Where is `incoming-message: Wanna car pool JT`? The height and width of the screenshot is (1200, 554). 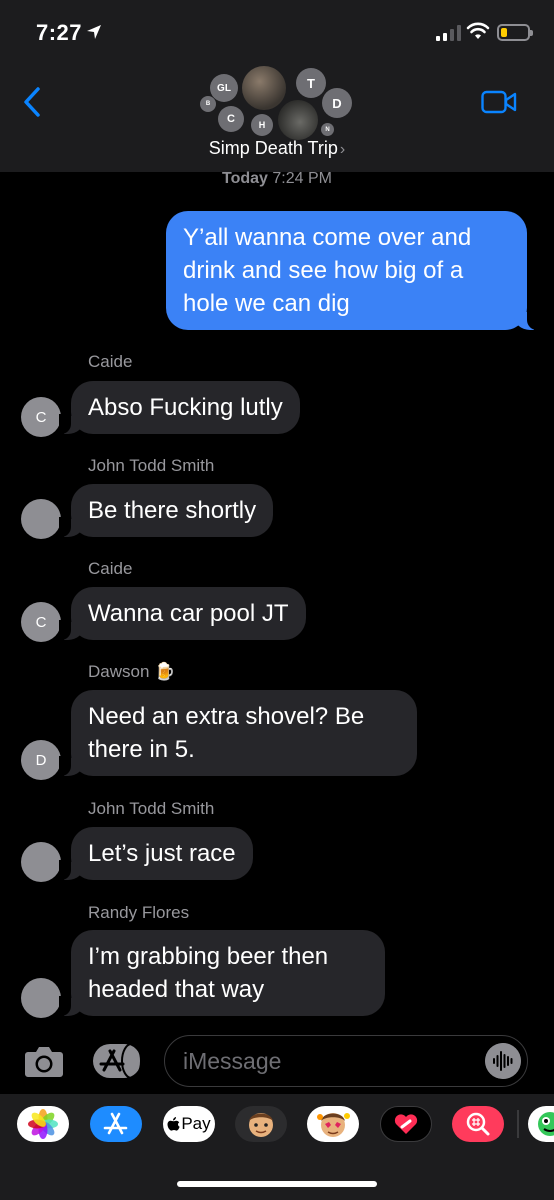 incoming-message: Wanna car pool JT is located at coordinates (182, 613).